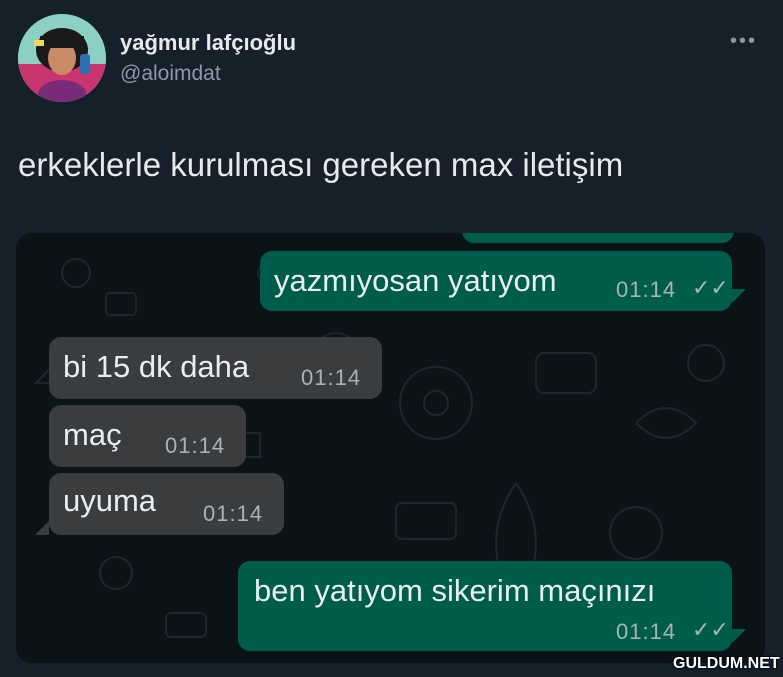  I want to click on message-text: maç, so click(92, 434).